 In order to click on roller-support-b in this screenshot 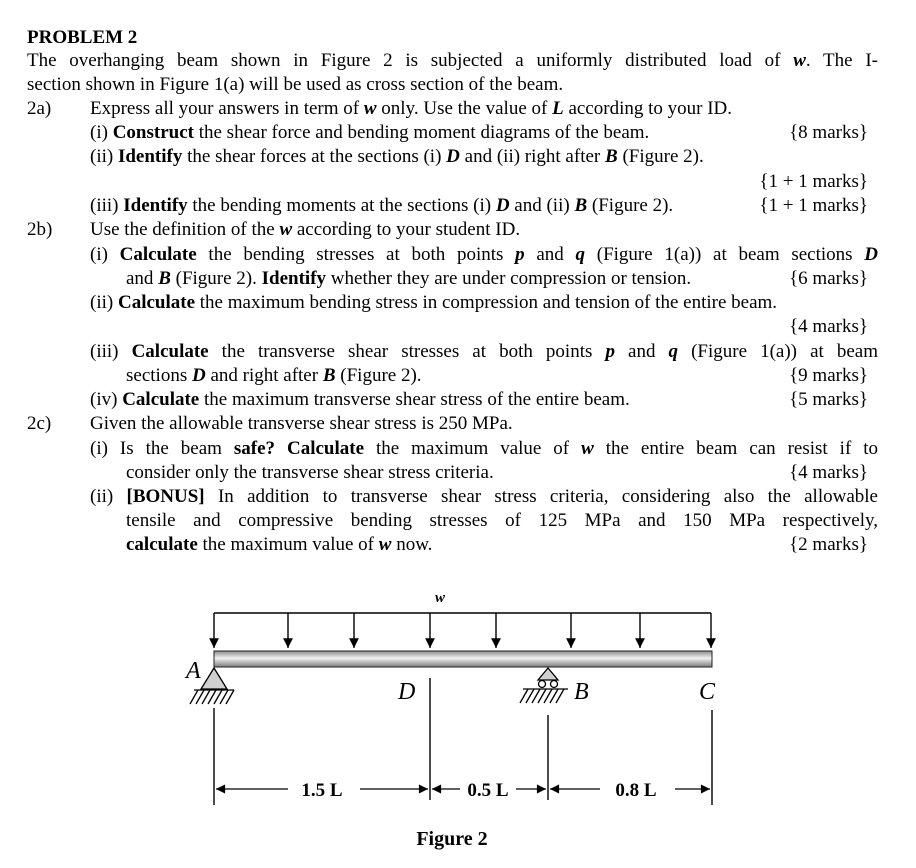, I will do `click(543, 685)`.